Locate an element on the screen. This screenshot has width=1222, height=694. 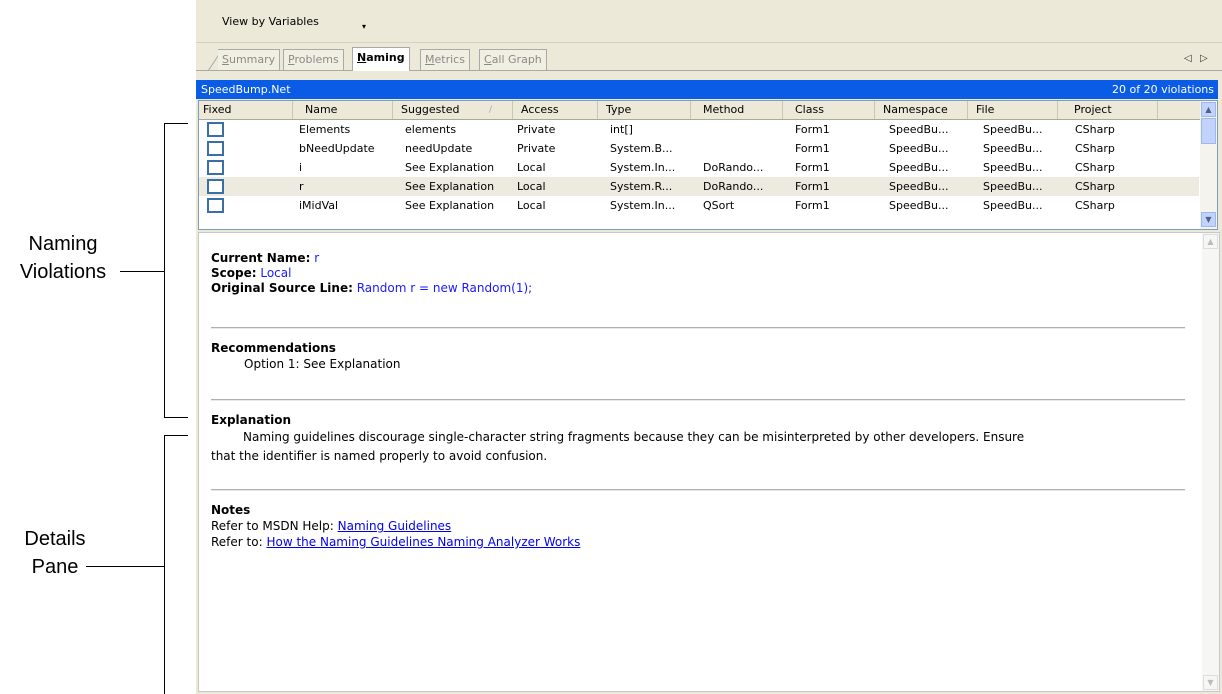
details-pane-bracket-top is located at coordinates (176, 435).